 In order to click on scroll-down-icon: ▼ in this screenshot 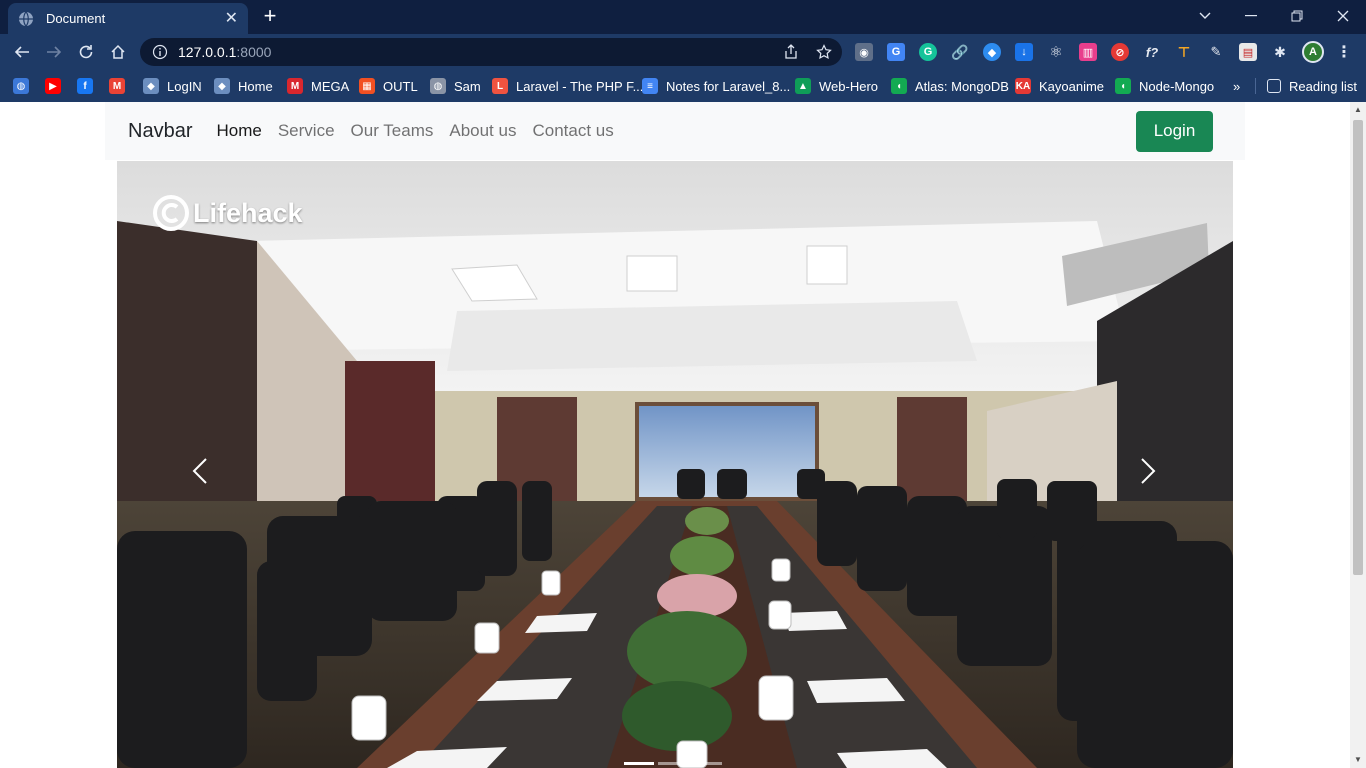, I will do `click(1358, 760)`.